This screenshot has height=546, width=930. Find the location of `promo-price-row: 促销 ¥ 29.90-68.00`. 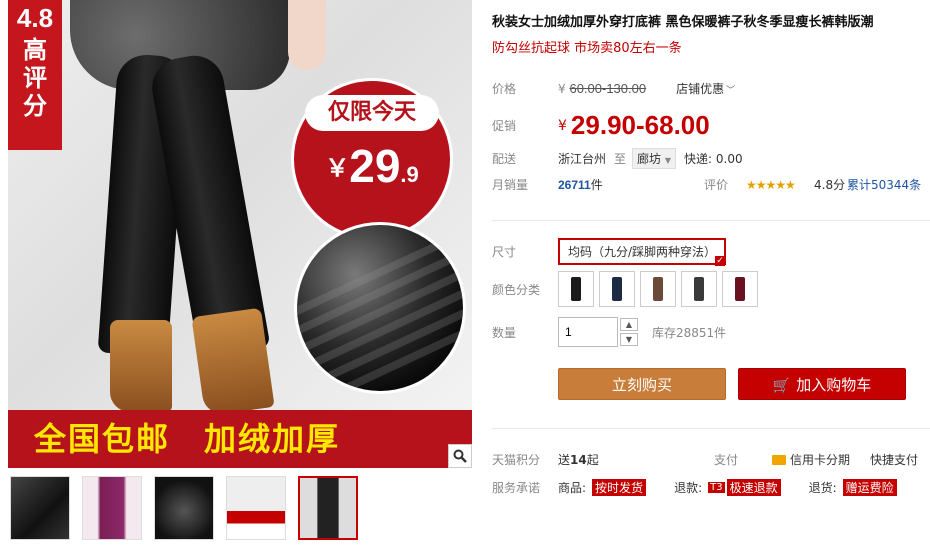

promo-price-row: 促销 ¥ 29.90-68.00 is located at coordinates (601, 125).